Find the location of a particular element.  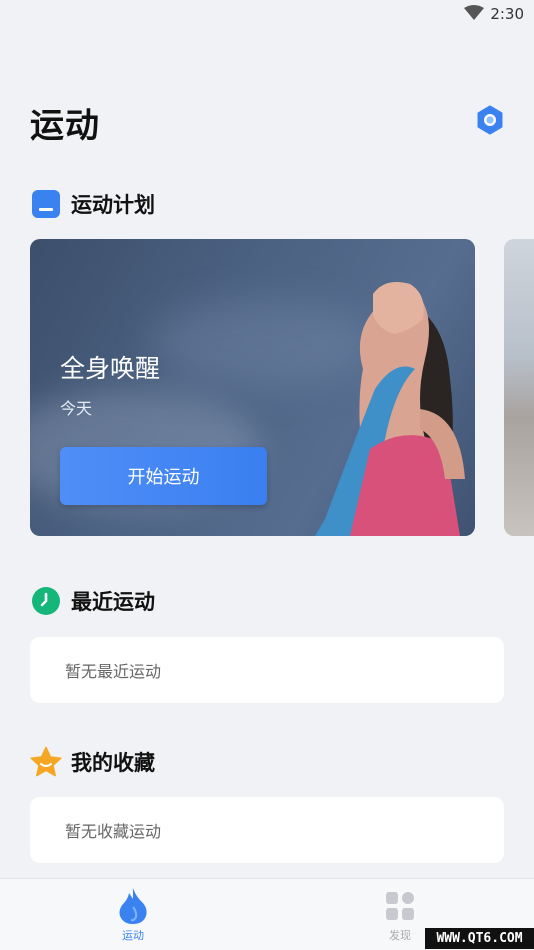

tab-sport: 运动 is located at coordinates (133, 914).